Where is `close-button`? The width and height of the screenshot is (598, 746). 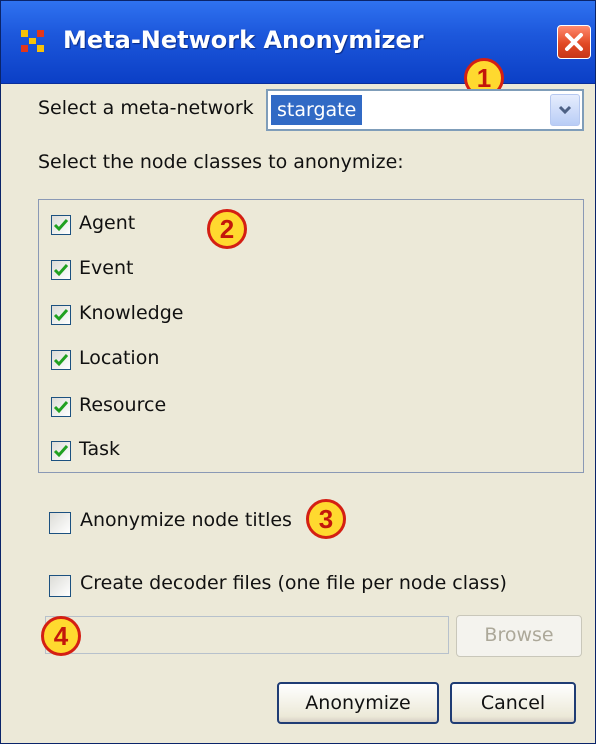
close-button is located at coordinates (574, 42).